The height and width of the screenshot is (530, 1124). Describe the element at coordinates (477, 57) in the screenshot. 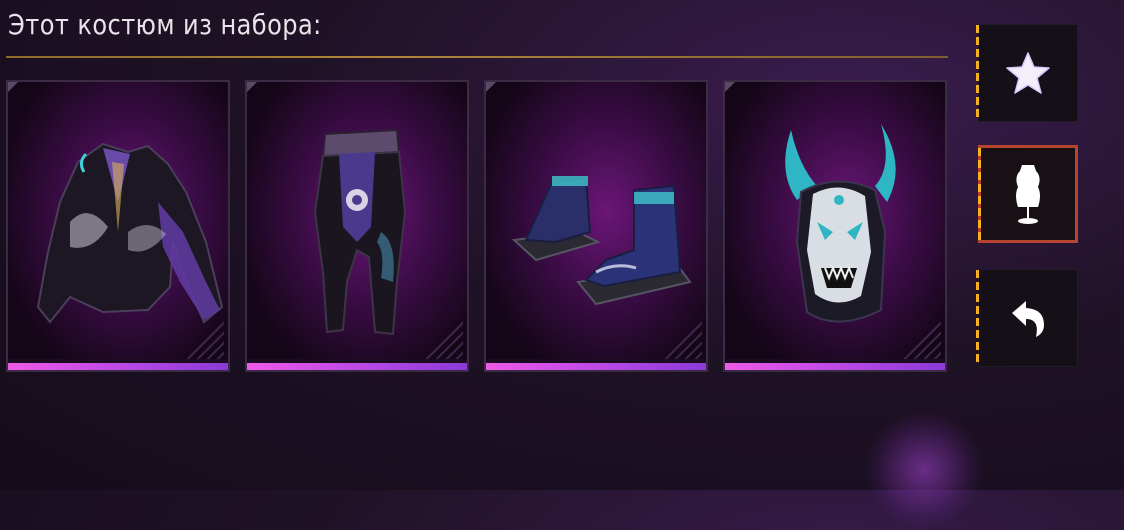

I see `title-divider` at that location.